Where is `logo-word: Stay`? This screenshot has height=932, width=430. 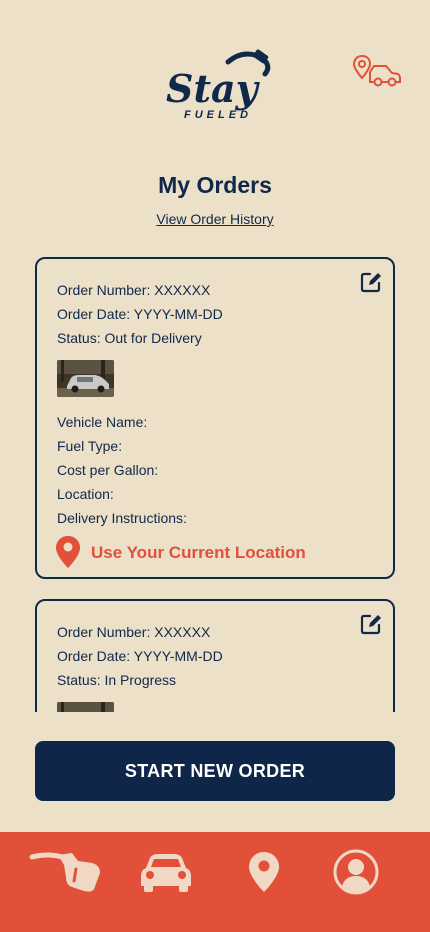 logo-word: Stay is located at coordinates (213, 88).